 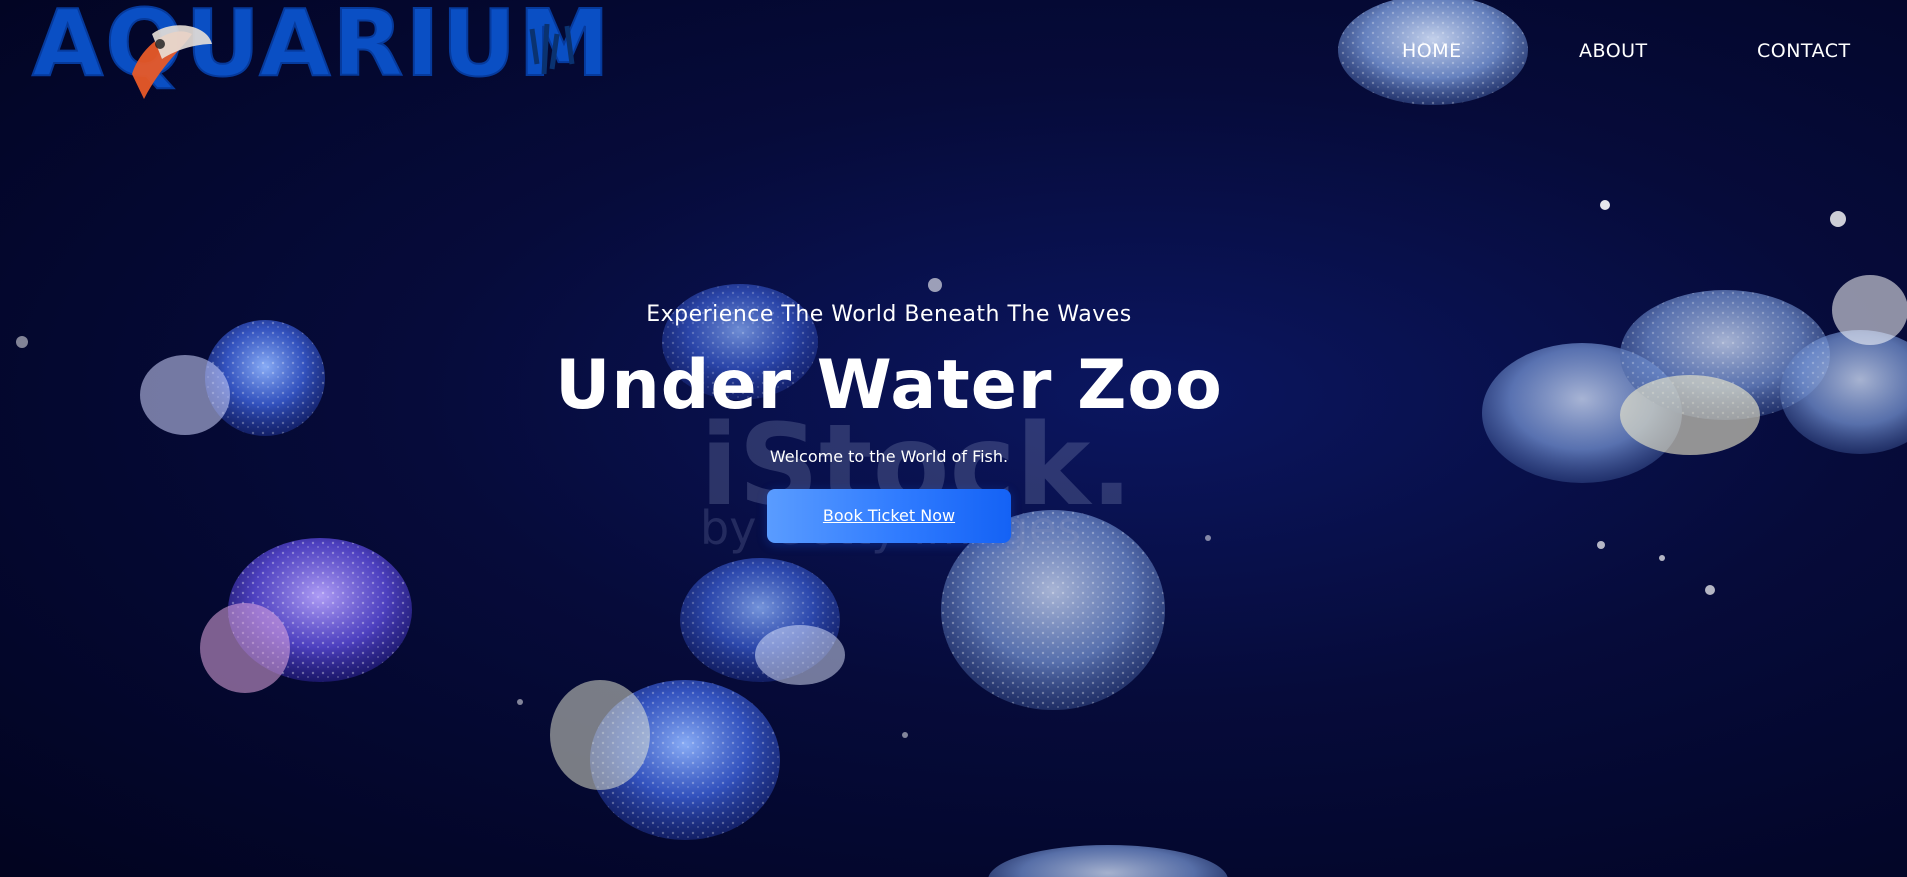 I want to click on cta-container: Book Ticket Now, so click(x=889, y=516).